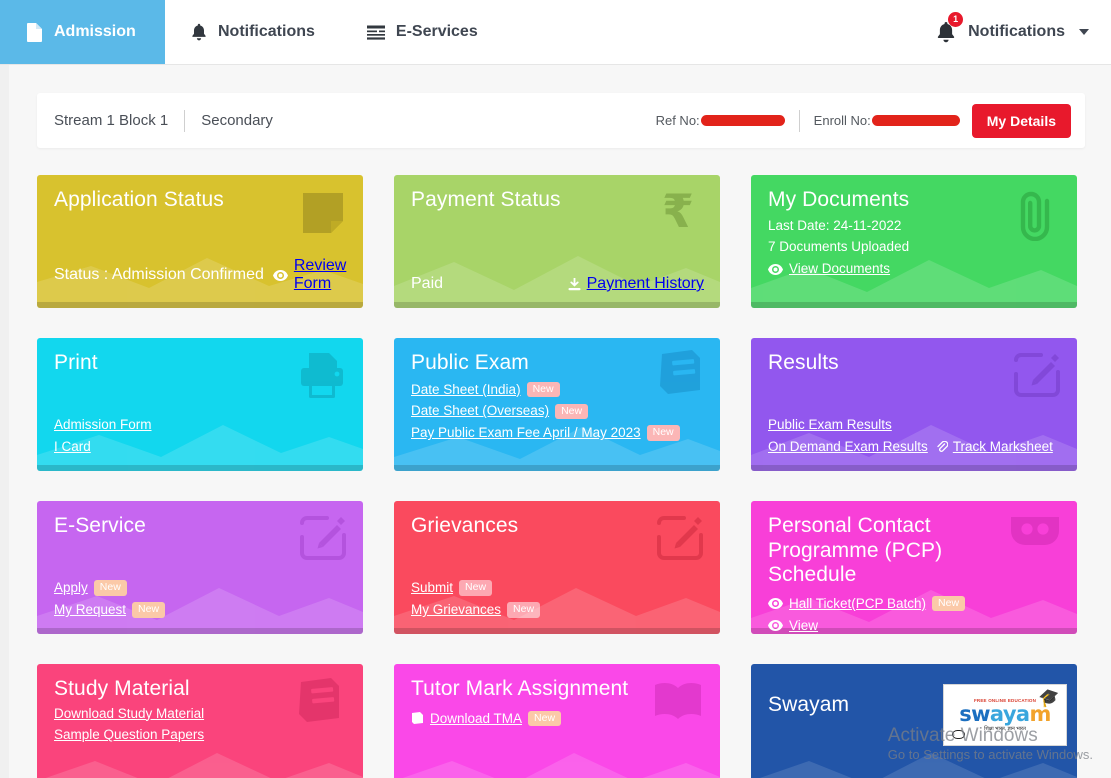  I want to click on nav-tab-admission: Admission, so click(82, 32).